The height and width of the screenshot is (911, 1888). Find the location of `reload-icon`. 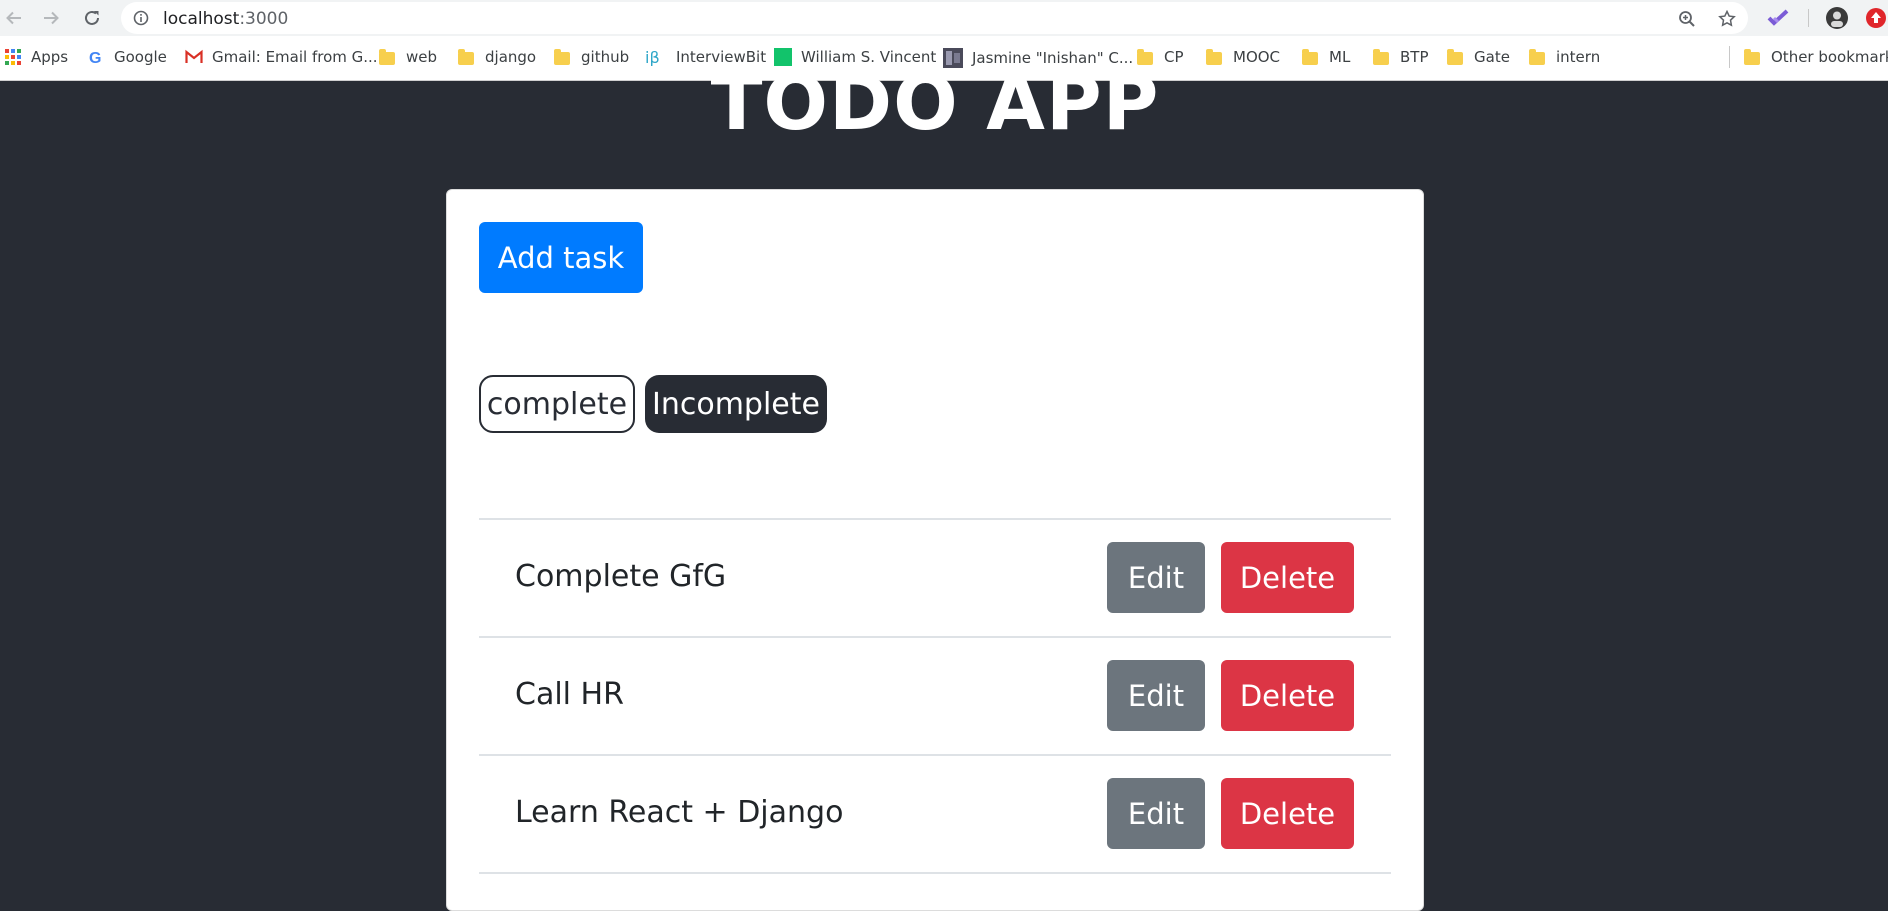

reload-icon is located at coordinates (92, 17).